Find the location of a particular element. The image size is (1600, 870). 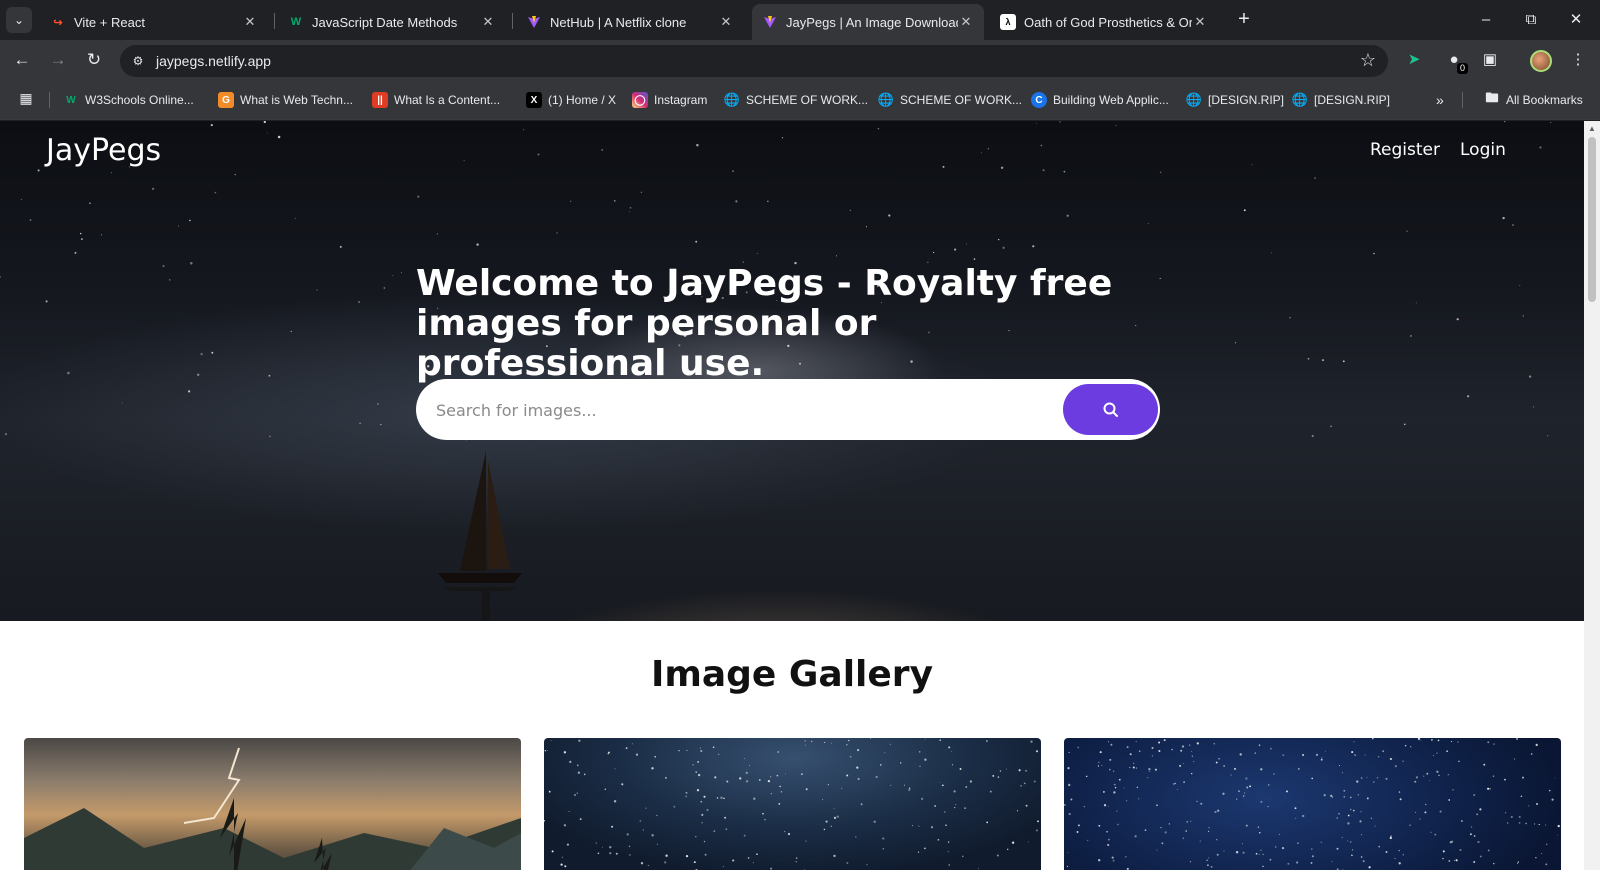

menu-dots-icon: ⋮ is located at coordinates (1578, 60).